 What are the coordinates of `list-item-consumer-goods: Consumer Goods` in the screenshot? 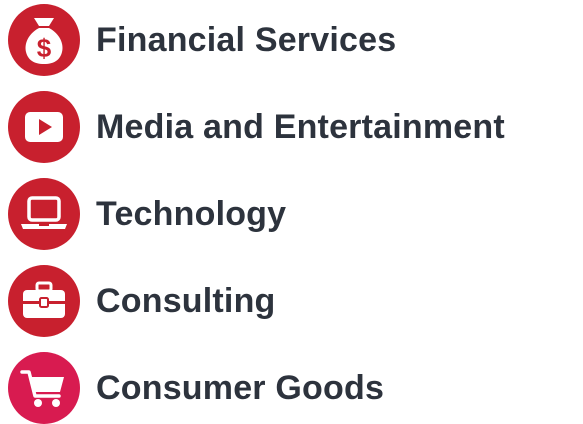 It's located at (196, 388).